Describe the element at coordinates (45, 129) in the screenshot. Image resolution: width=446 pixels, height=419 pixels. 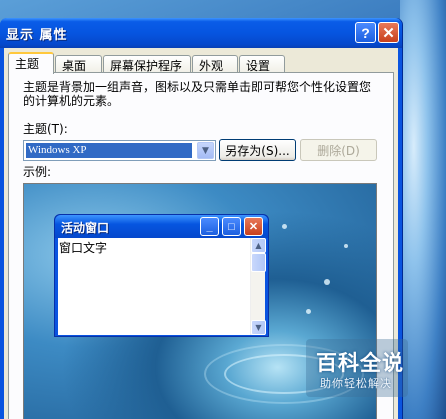
I see `theme-label: 主题(T):` at that location.